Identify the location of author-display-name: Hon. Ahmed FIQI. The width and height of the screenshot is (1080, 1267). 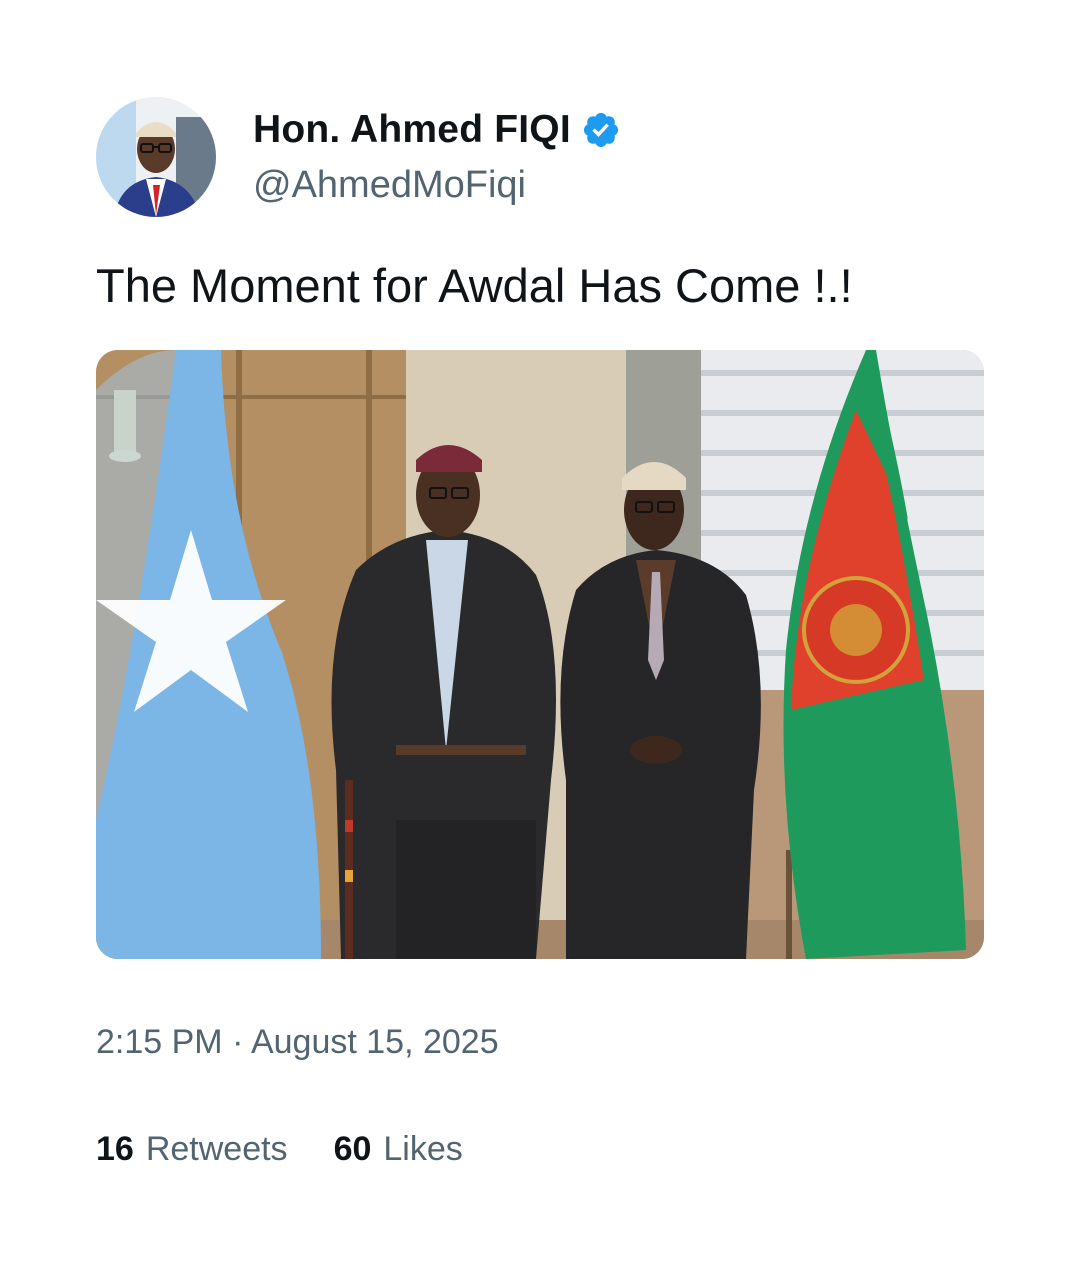
(412, 130).